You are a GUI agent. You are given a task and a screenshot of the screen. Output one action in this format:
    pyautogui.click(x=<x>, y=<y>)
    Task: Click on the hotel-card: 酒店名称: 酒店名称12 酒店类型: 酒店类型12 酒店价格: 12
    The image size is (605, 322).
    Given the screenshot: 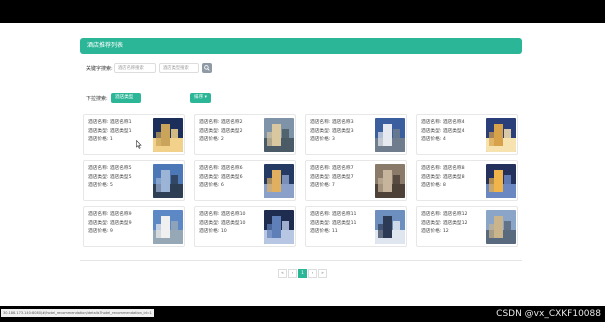 What is the action you would take?
    pyautogui.click(x=467, y=226)
    